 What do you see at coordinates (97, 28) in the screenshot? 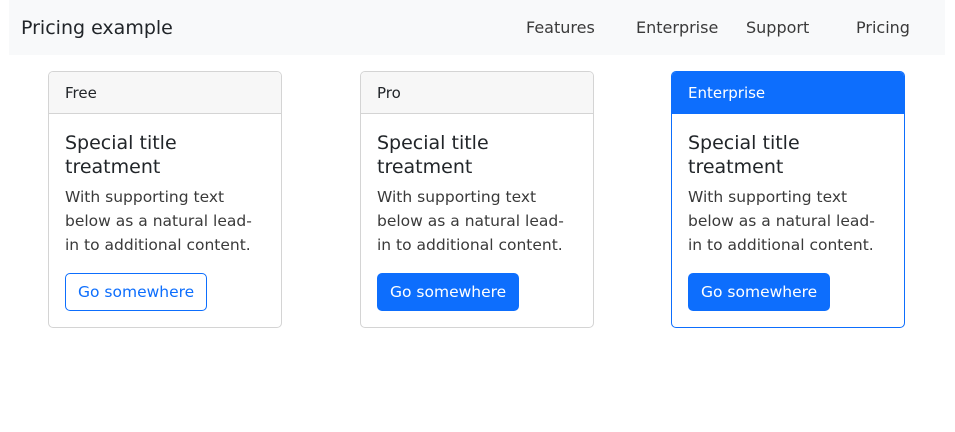
I see `brand-link: Pricing example` at bounding box center [97, 28].